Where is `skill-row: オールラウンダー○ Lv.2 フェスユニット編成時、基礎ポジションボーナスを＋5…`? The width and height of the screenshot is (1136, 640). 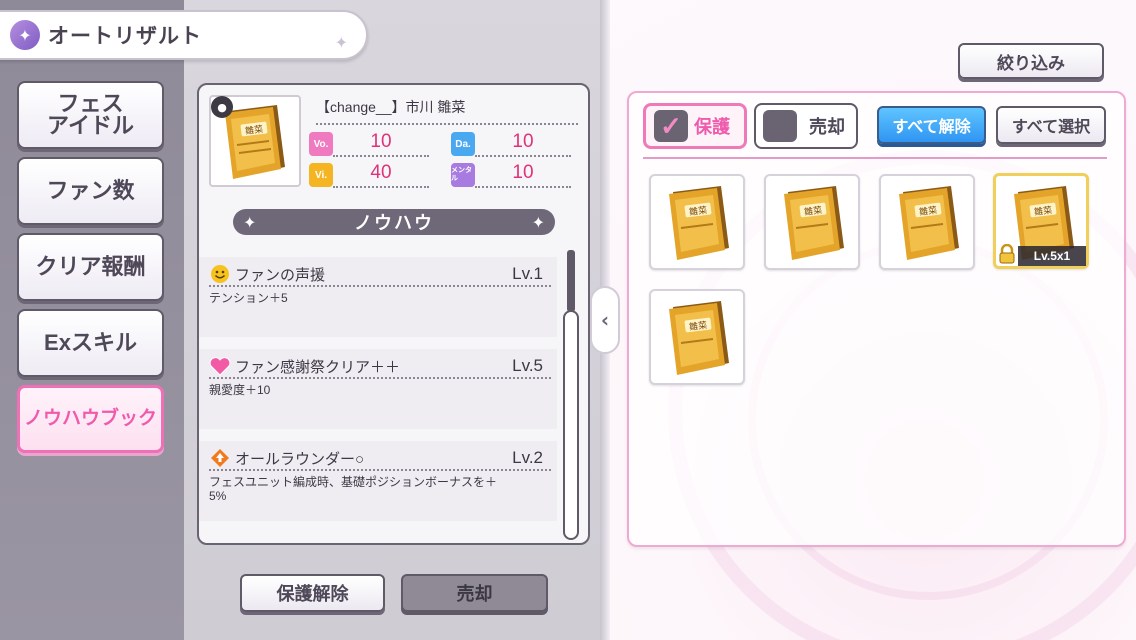
skill-row: オールラウンダー○ Lv.2 フェスユニット編成時、基礎ポジションボーナスを＋5… is located at coordinates (378, 481).